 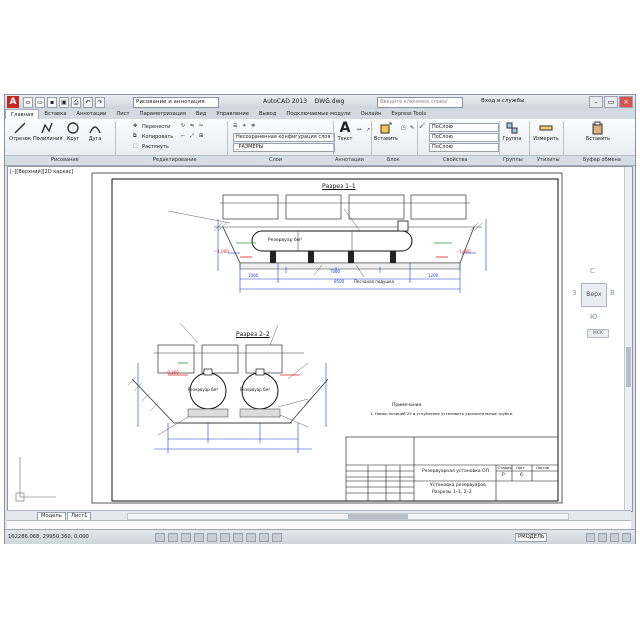 I want to click on minimize-icon: –, so click(x=596, y=102).